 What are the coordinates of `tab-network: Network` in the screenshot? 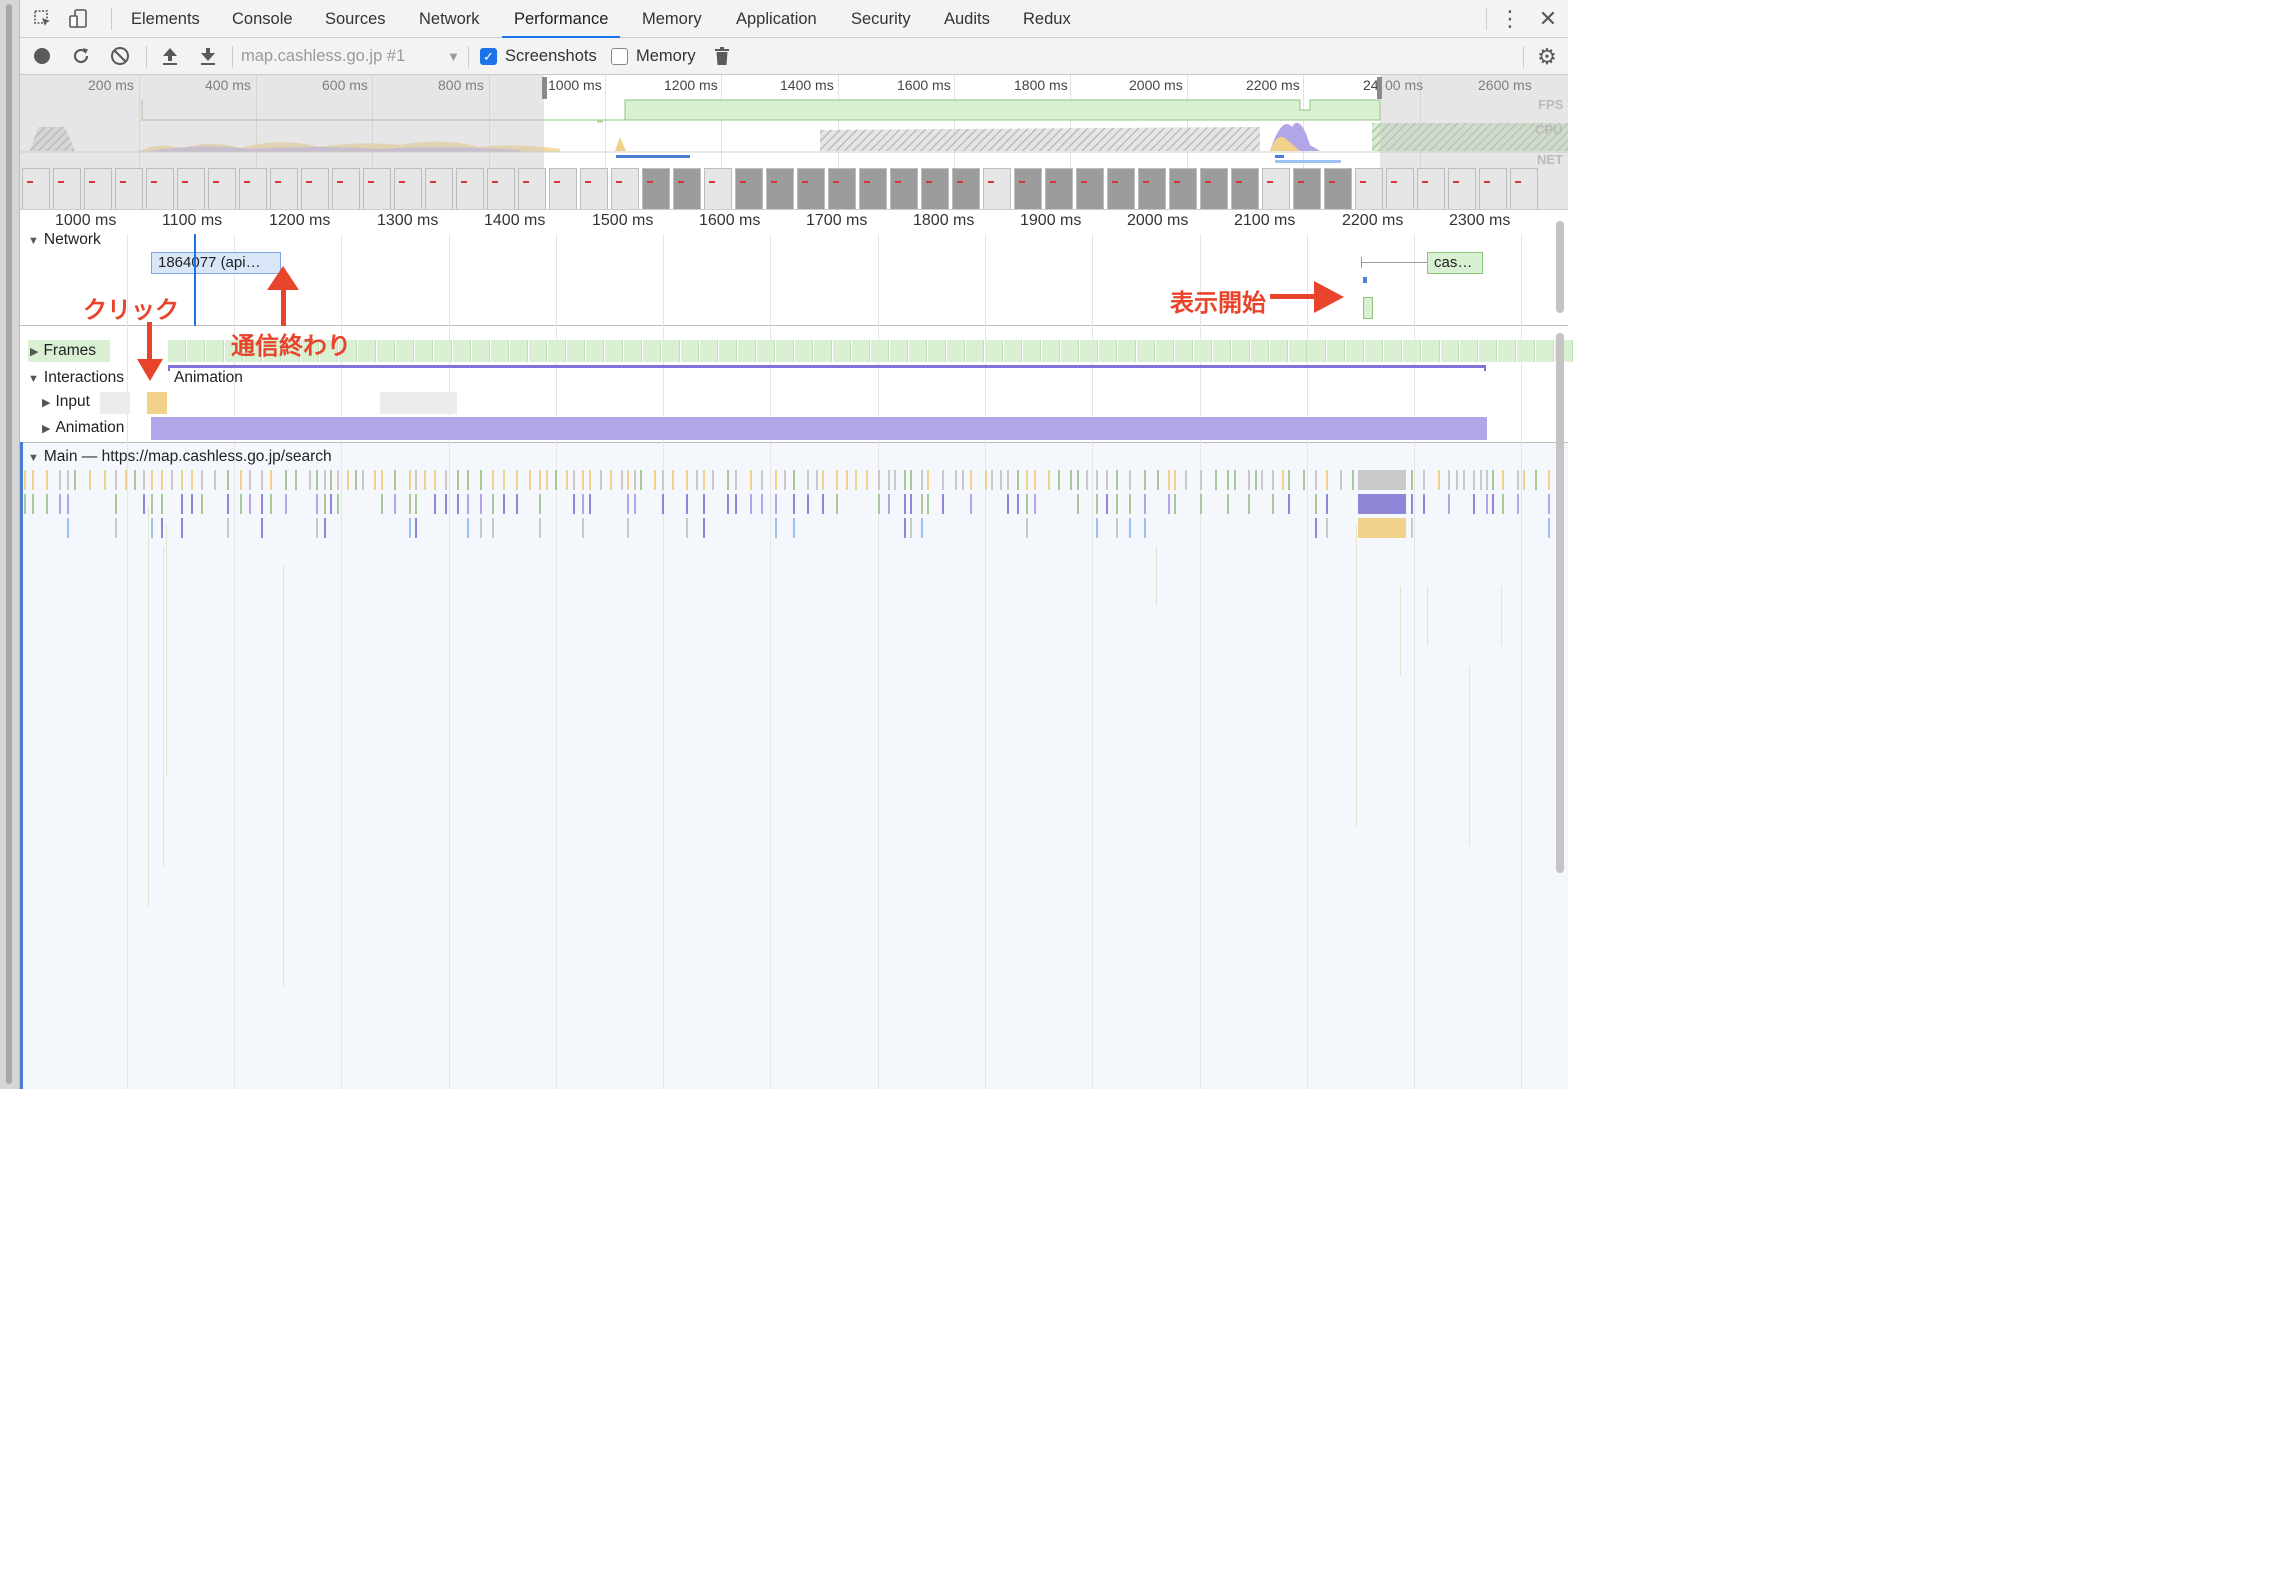 It's located at (449, 19).